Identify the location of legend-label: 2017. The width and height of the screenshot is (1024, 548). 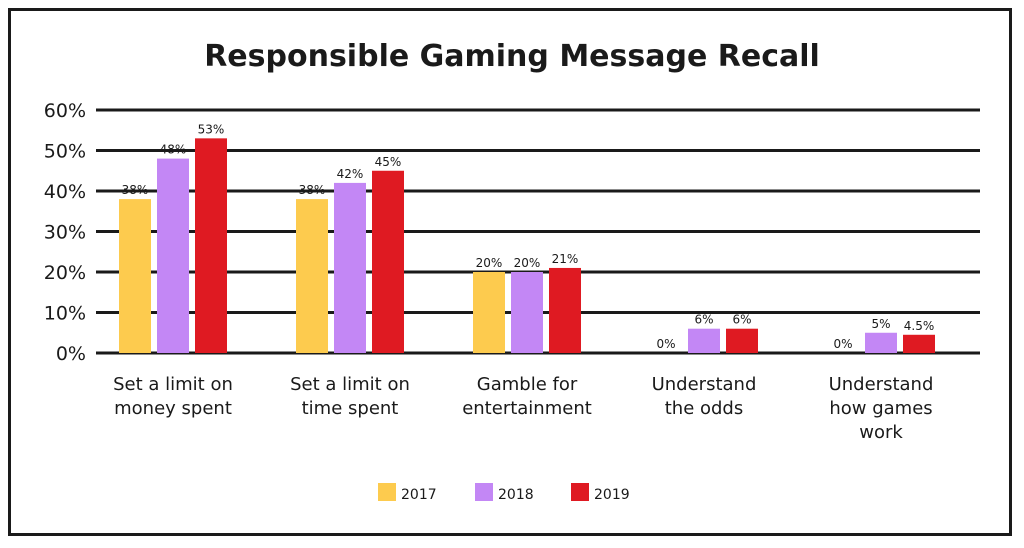
(419, 495).